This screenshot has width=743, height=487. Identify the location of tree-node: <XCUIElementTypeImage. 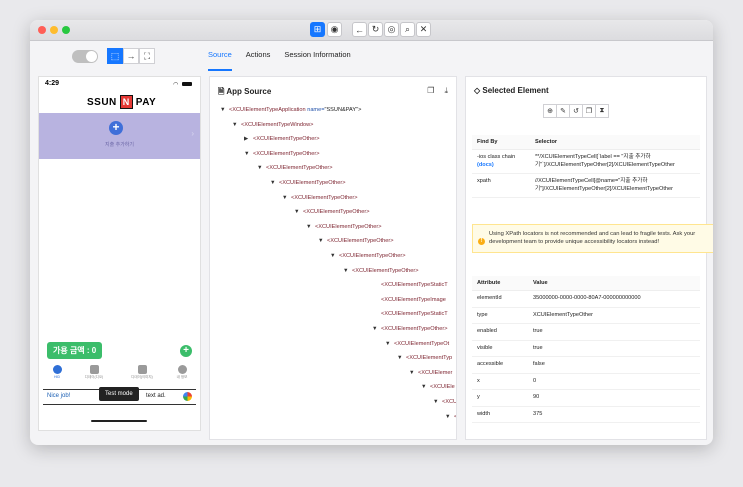
(409, 300).